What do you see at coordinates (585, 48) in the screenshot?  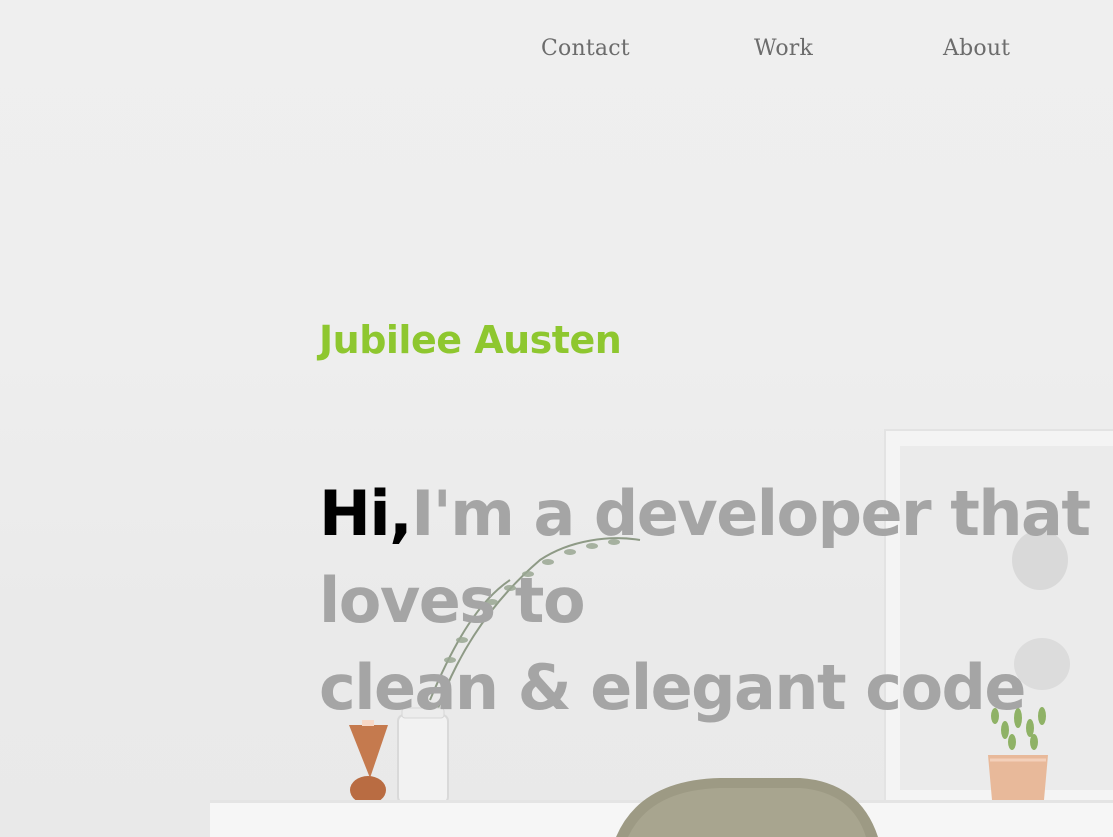 I see `nav-link-contact: Contact` at bounding box center [585, 48].